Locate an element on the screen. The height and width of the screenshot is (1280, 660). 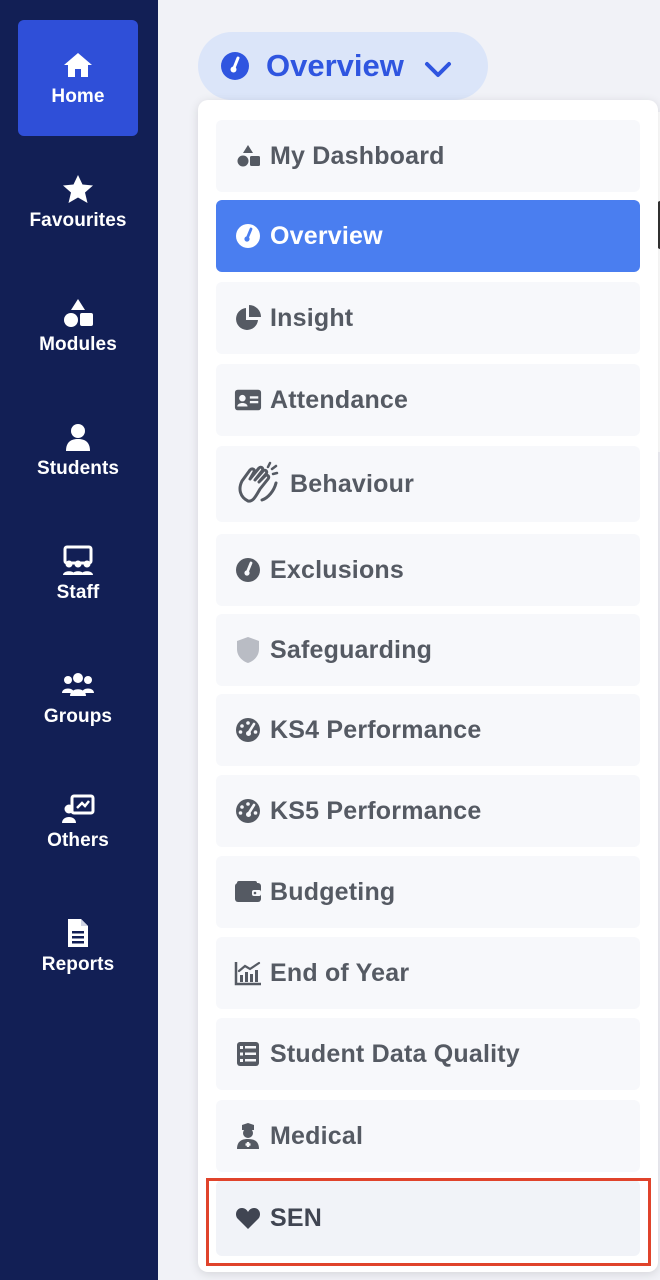
menu-item-safeguarding: Safeguarding is located at coordinates (428, 650).